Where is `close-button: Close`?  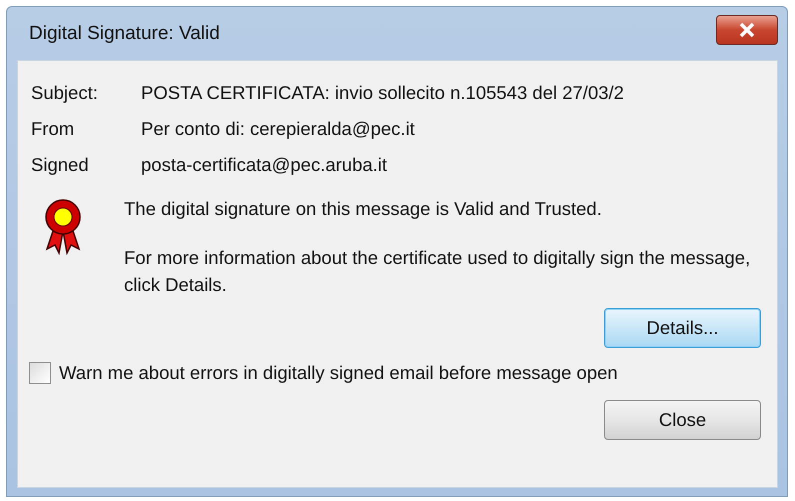
close-button: Close is located at coordinates (682, 420).